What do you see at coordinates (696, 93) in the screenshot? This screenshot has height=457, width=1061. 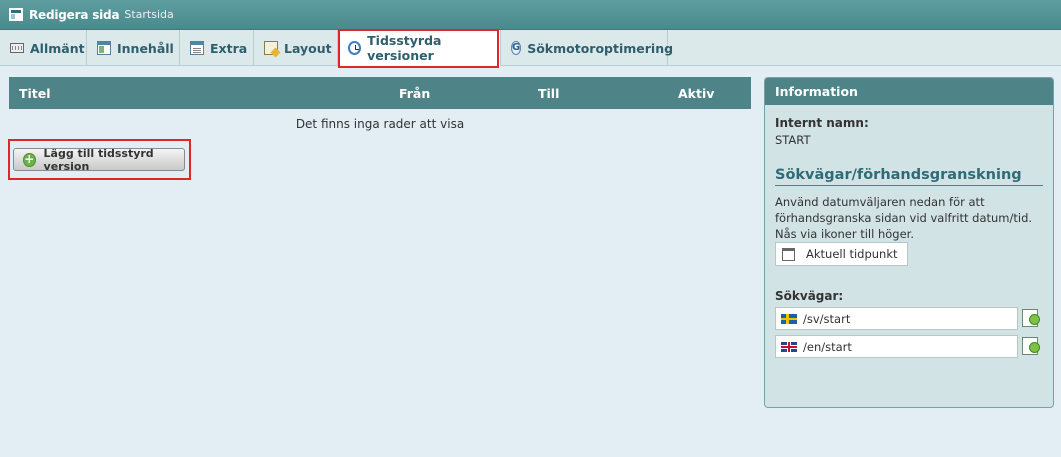 I see `column-header-aktiv: Aktiv` at bounding box center [696, 93].